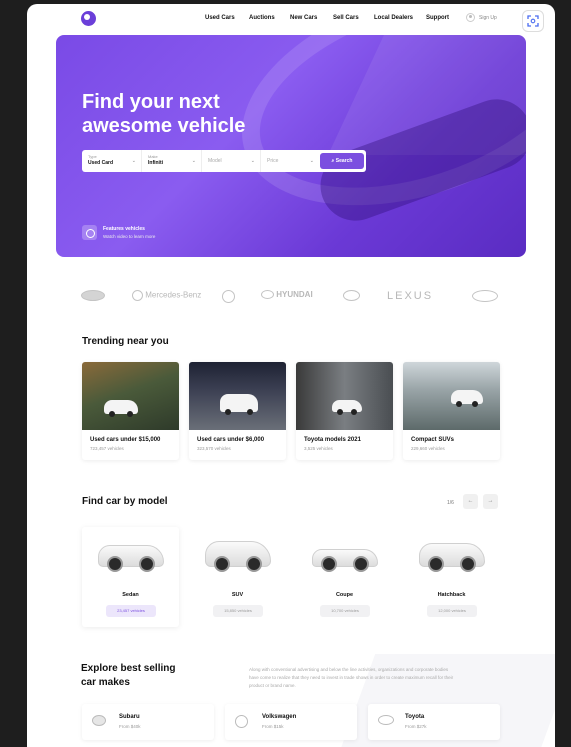 The width and height of the screenshot is (571, 747). What do you see at coordinates (148, 722) in the screenshot?
I see `make-card-subaru: Subaru From $40k` at bounding box center [148, 722].